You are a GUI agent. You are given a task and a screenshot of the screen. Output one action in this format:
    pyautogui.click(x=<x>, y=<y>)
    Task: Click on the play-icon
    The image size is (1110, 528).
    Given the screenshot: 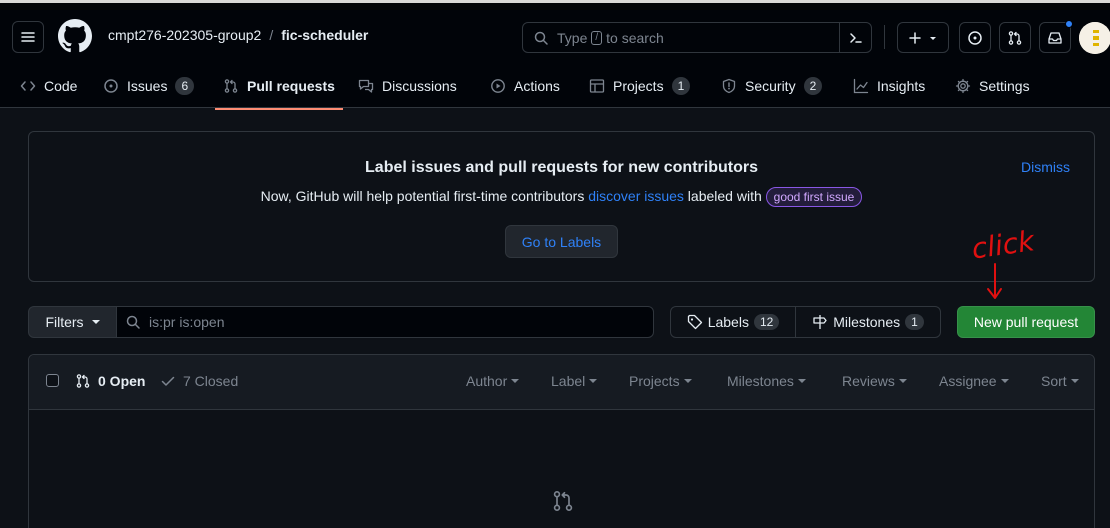 What is the action you would take?
    pyautogui.click(x=498, y=86)
    